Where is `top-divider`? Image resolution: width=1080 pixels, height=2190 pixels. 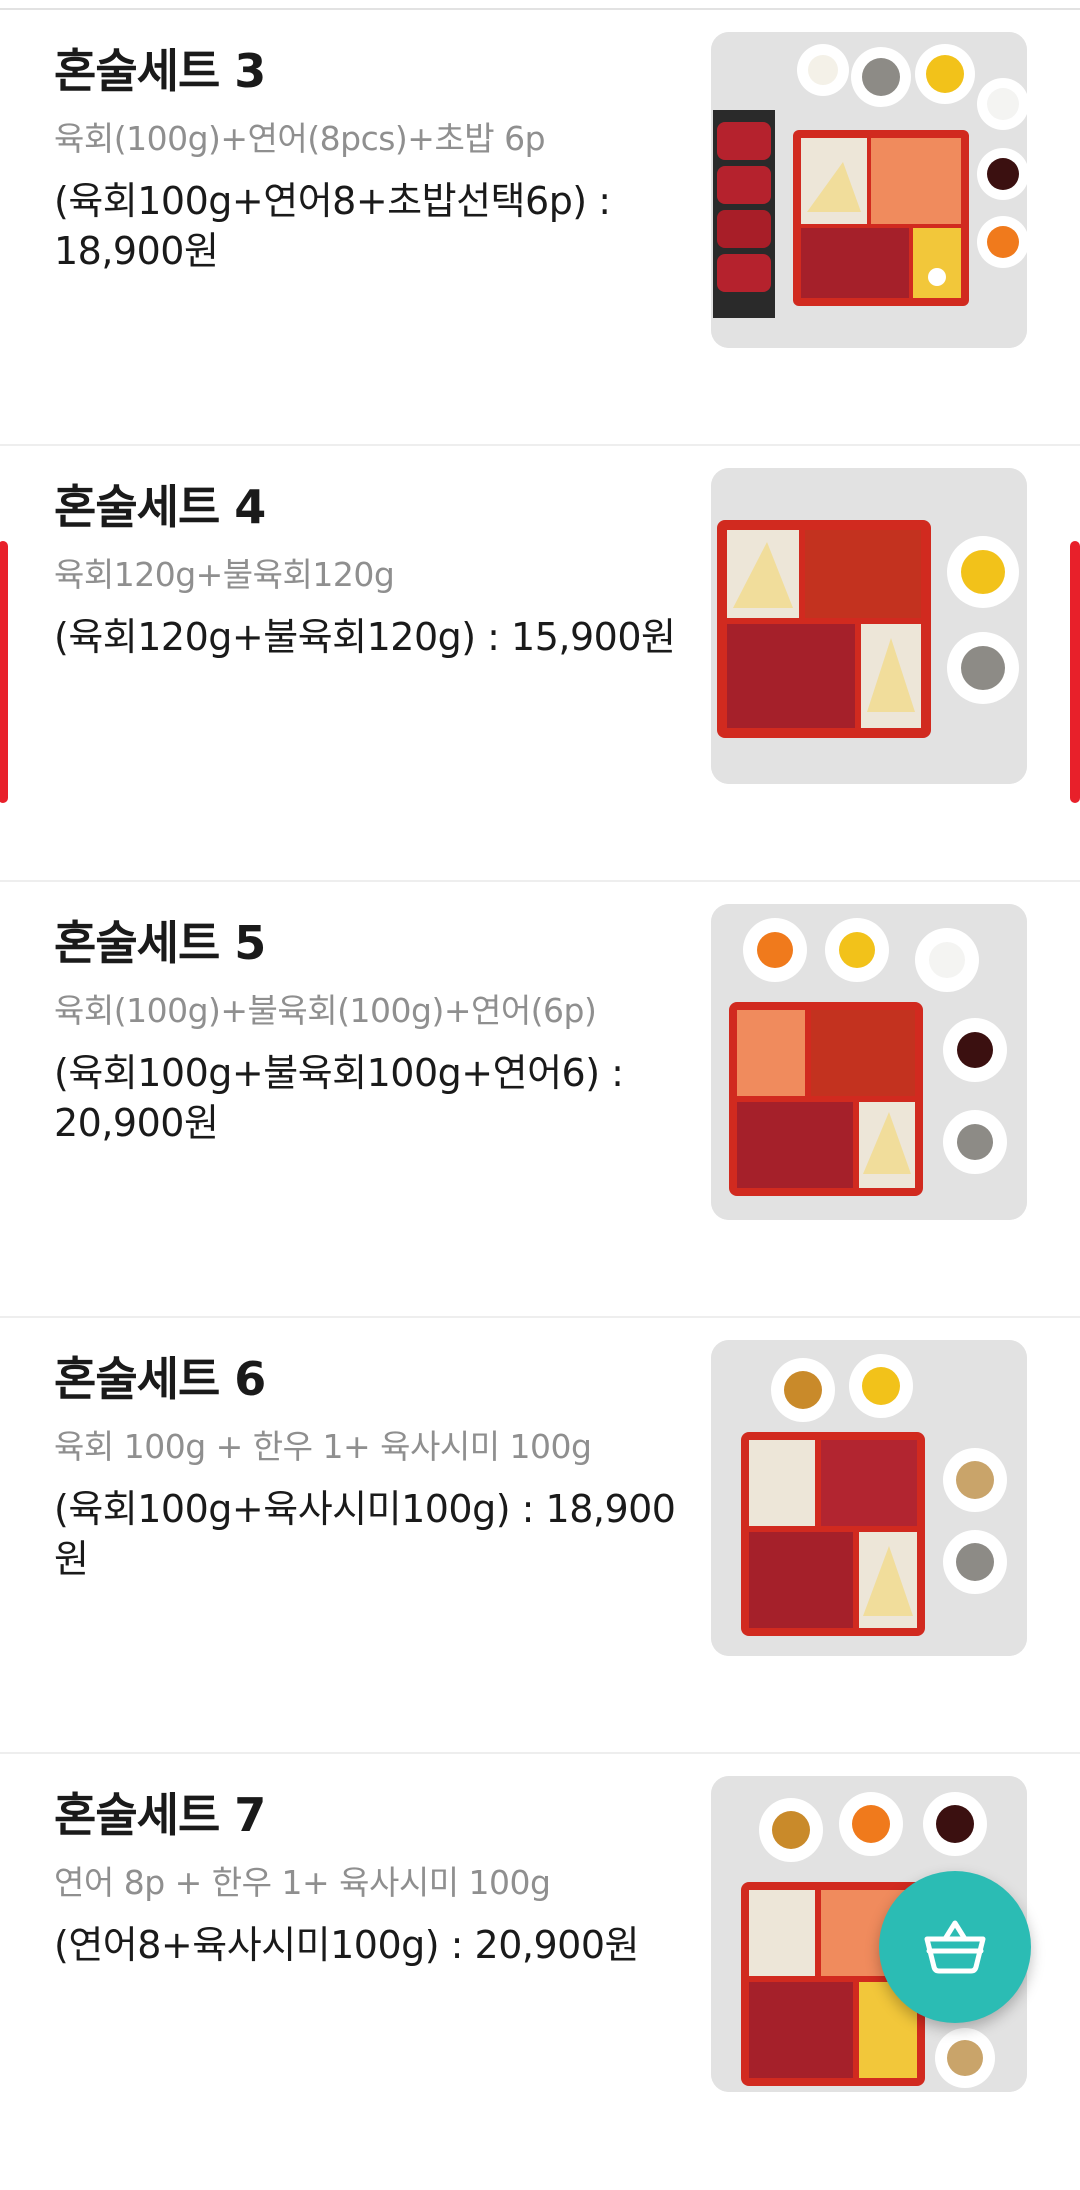
top-divider is located at coordinates (540, 5).